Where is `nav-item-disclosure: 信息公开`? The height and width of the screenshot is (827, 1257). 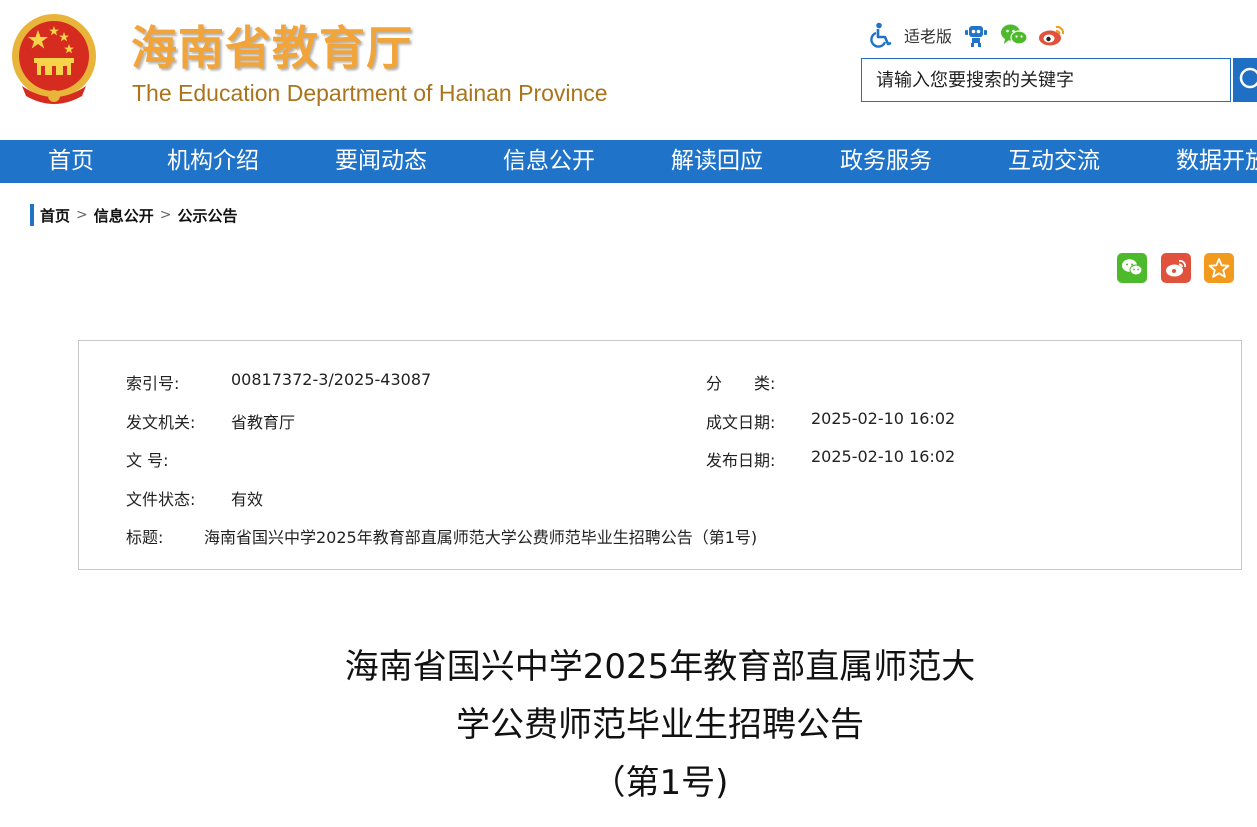
nav-item-disclosure: 信息公开 is located at coordinates (549, 161).